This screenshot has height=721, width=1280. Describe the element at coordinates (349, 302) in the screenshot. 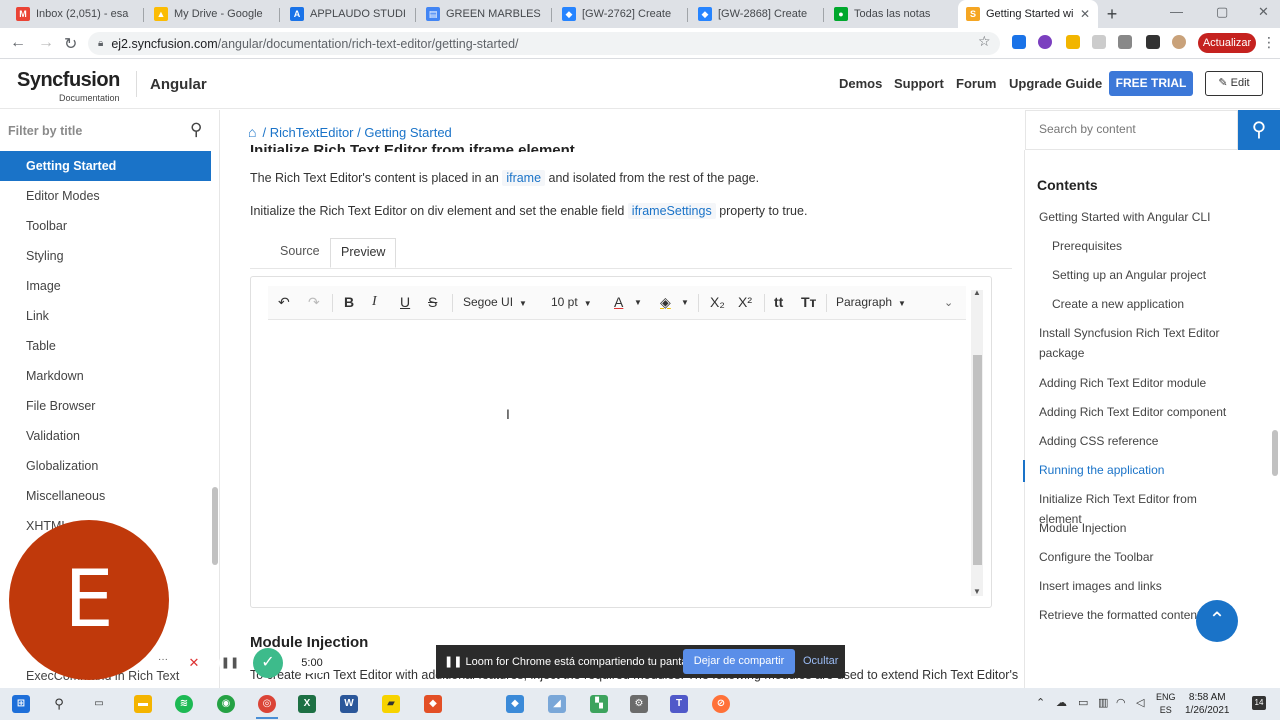

I see `bold-icon: B` at that location.